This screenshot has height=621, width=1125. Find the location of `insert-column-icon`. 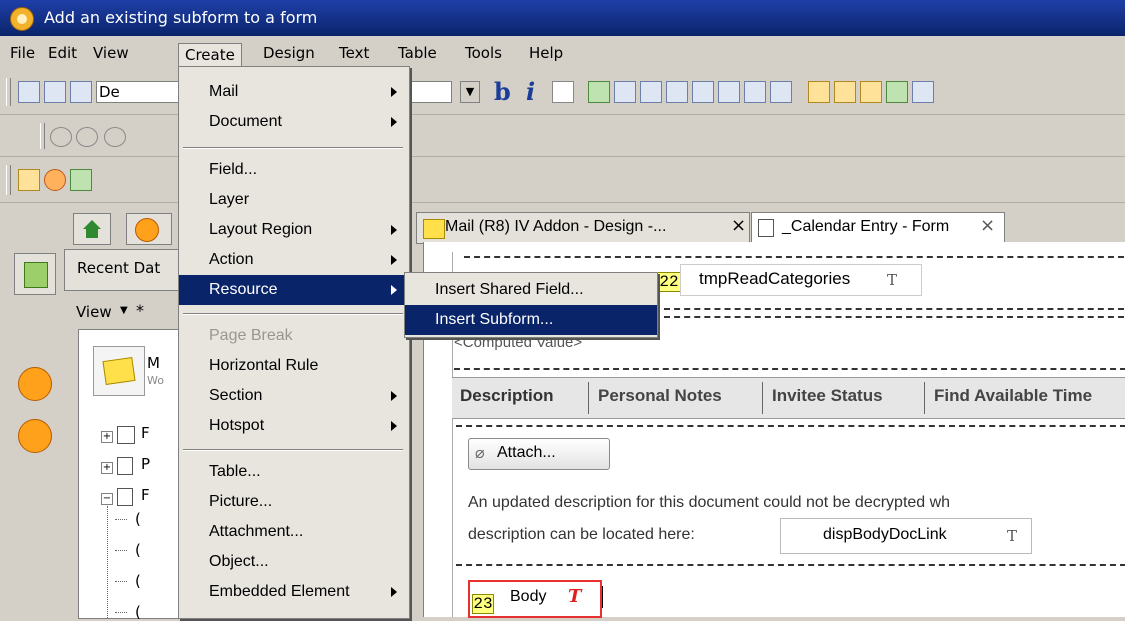

insert-column-icon is located at coordinates (677, 92).